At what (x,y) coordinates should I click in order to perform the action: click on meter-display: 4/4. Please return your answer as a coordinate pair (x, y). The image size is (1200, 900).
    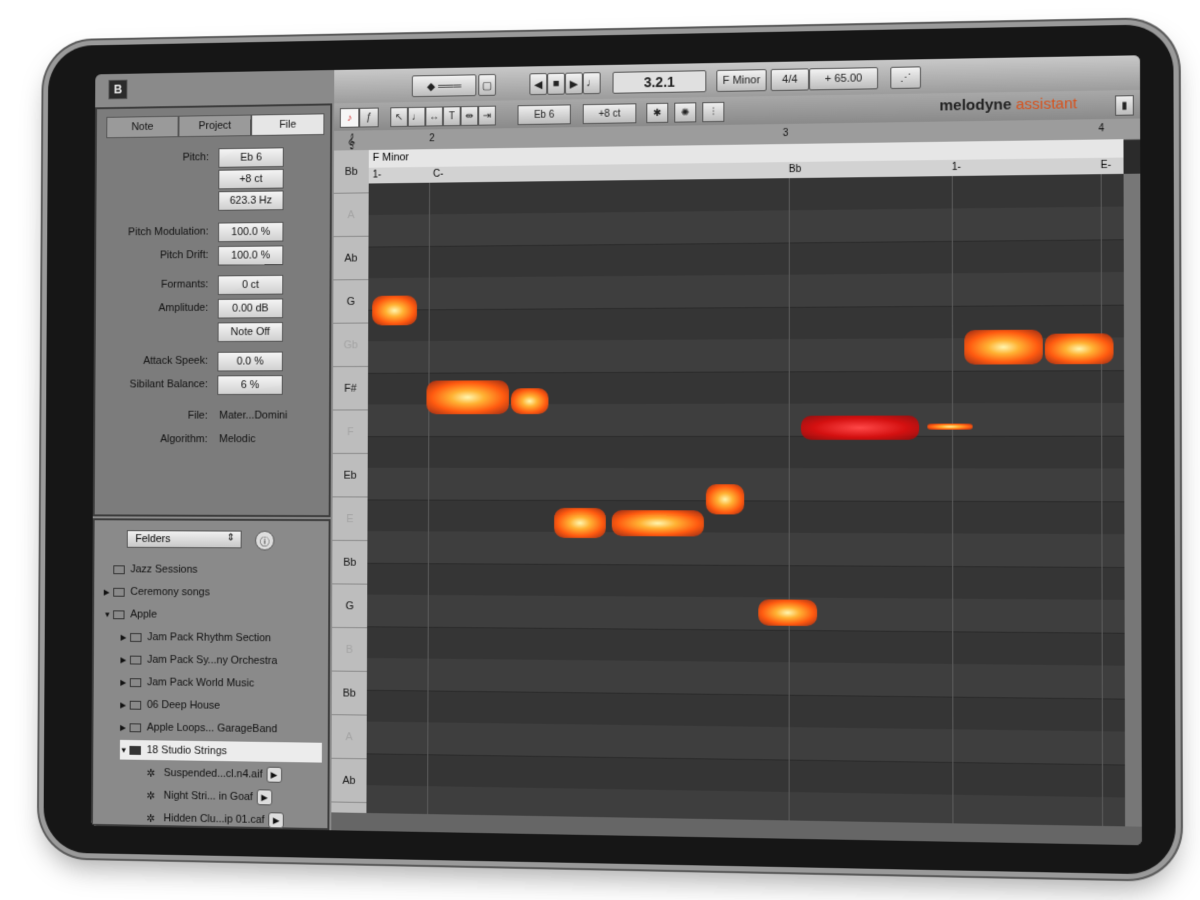
    Looking at the image, I should click on (790, 79).